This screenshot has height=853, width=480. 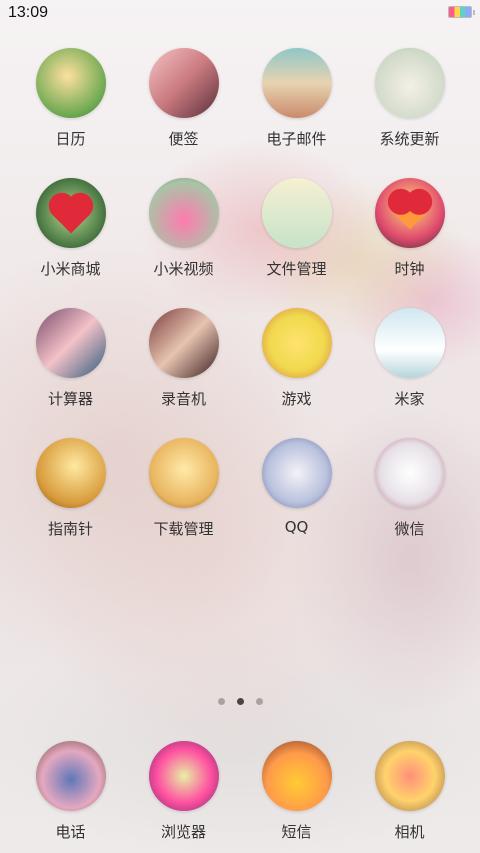 I want to click on app-label: 系统更新, so click(x=409, y=139).